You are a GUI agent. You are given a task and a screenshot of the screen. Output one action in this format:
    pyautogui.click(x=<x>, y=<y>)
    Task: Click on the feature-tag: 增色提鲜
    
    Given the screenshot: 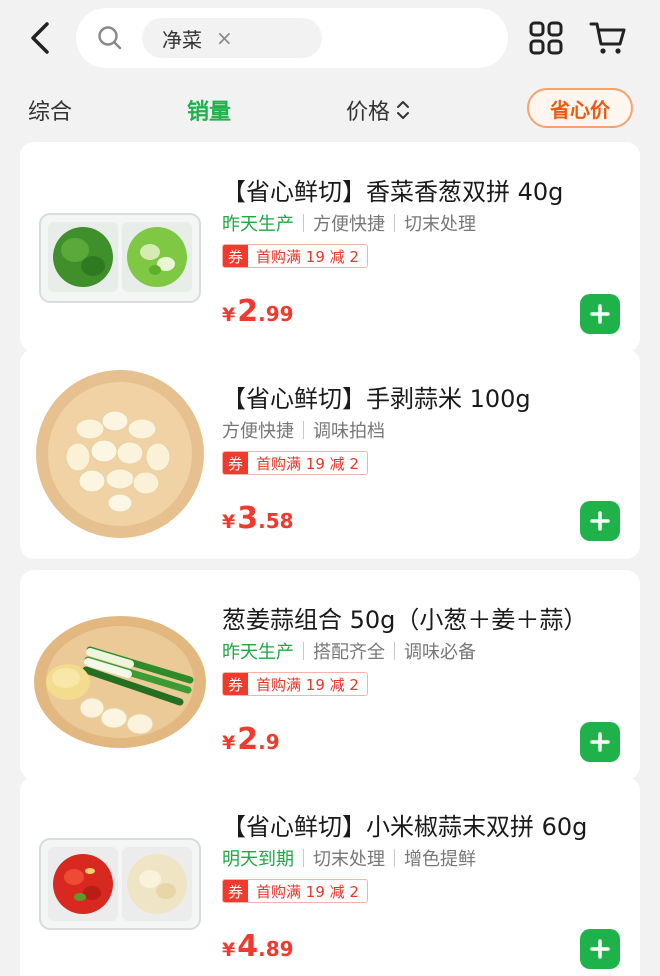 What is the action you would take?
    pyautogui.click(x=440, y=859)
    